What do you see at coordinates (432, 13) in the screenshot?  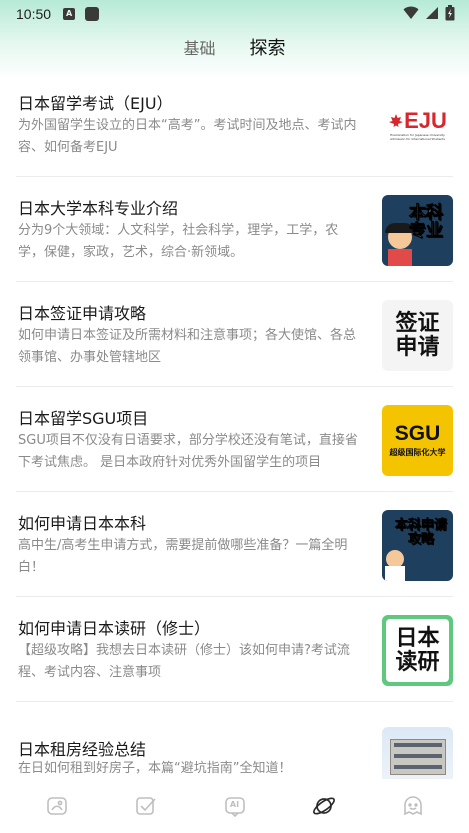 I see `signal-icon` at bounding box center [432, 13].